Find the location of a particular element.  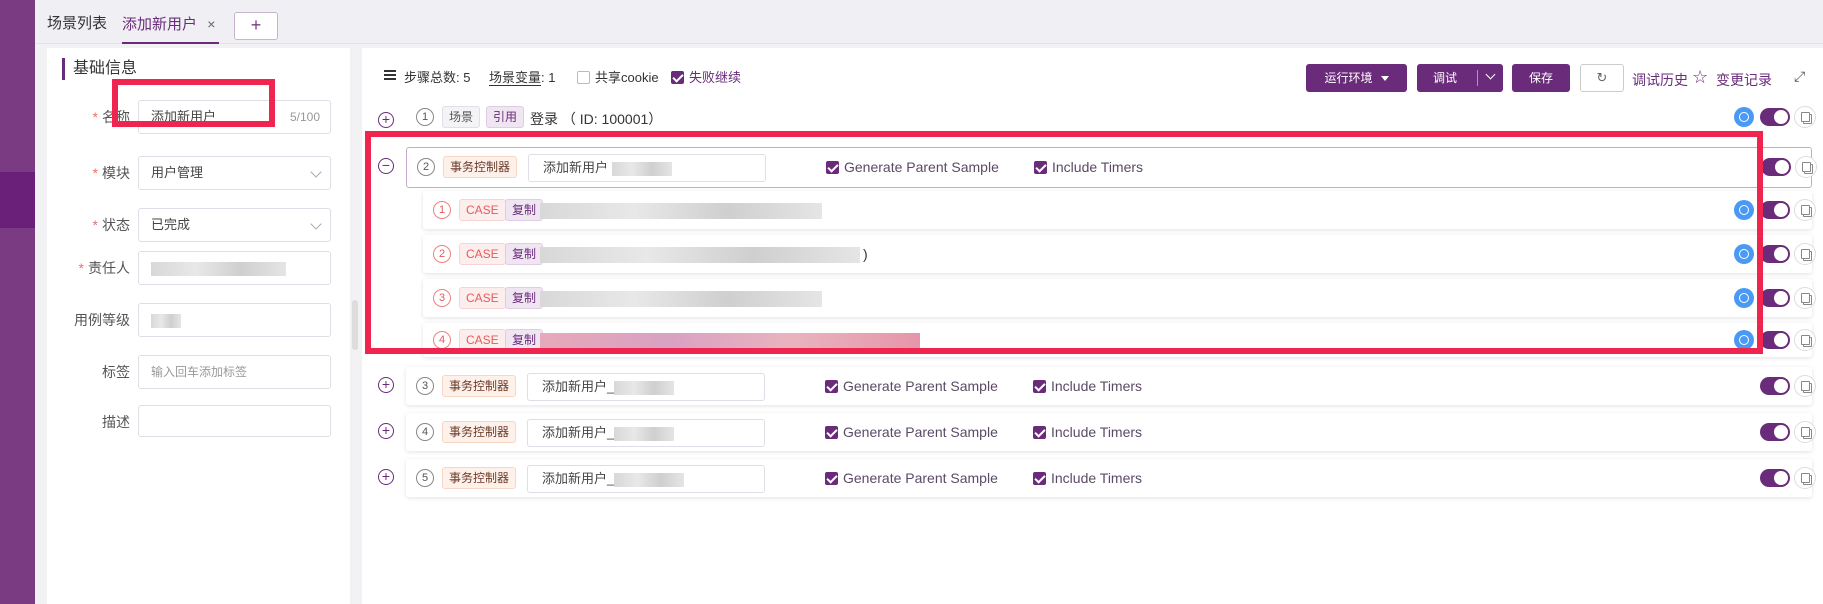

case-row: 3 CASE 复制 ••• is located at coordinates (1119, 298).